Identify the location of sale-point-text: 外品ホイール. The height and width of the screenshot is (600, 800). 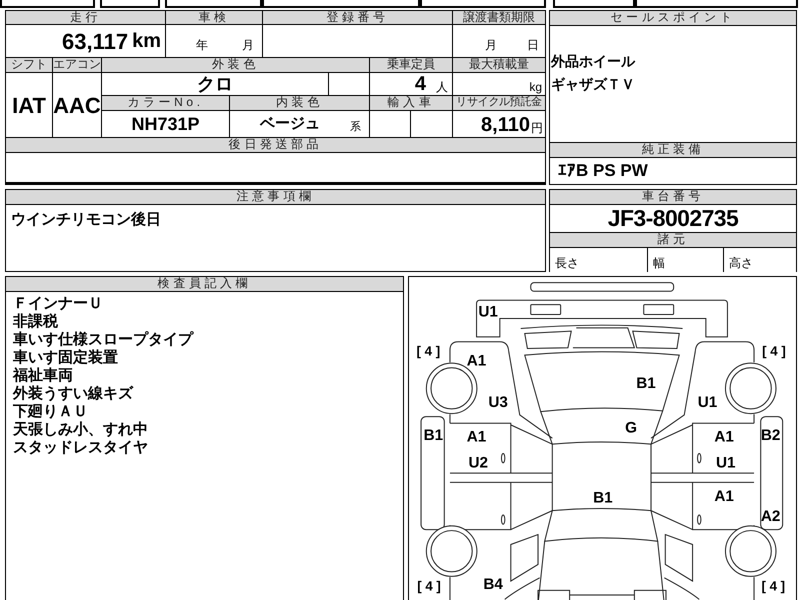
(593, 61).